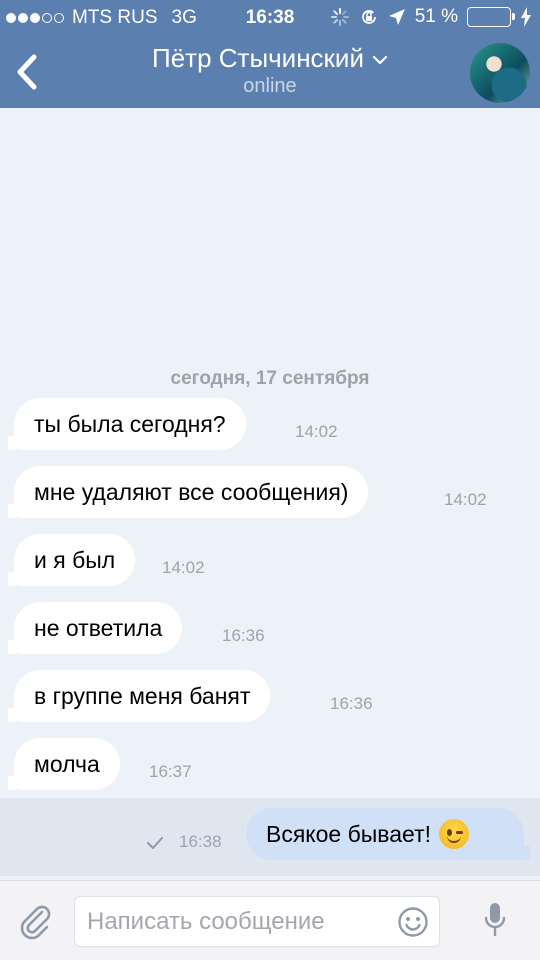  Describe the element at coordinates (270, 378) in the screenshot. I see `date-separator: сегодня, 17 сентября` at that location.